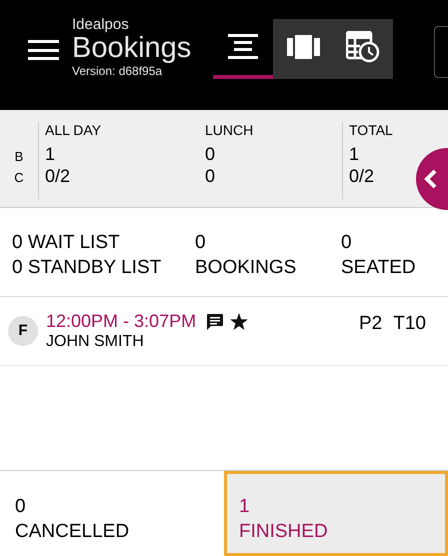  I want to click on count-label: BOOKINGS, so click(246, 268).